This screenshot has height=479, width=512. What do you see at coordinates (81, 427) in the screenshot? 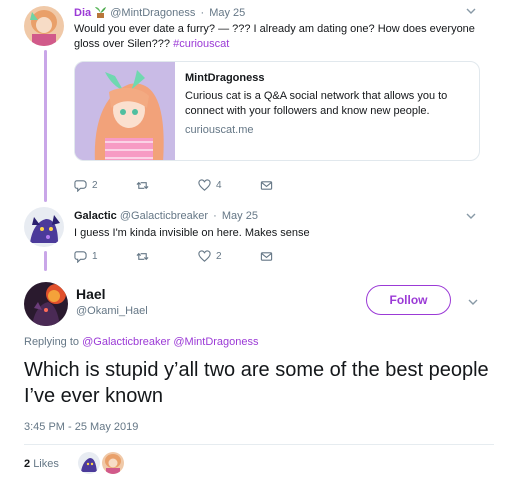
I see `tweet-timestamp: 3:45 PM - 25 May 2019` at bounding box center [81, 427].